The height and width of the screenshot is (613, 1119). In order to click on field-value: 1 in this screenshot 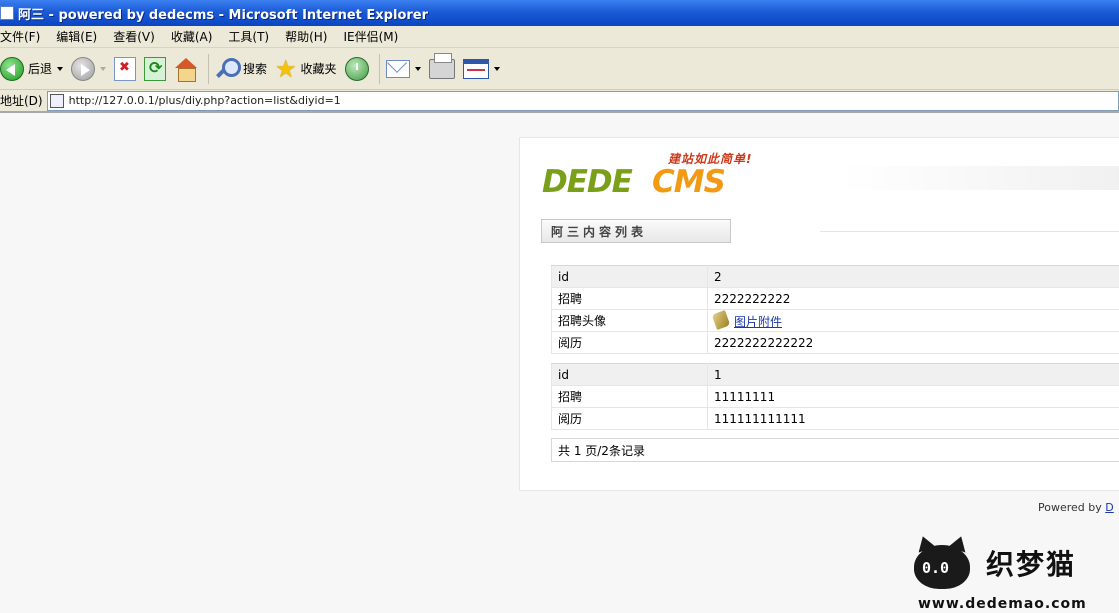, I will do `click(913, 374)`.